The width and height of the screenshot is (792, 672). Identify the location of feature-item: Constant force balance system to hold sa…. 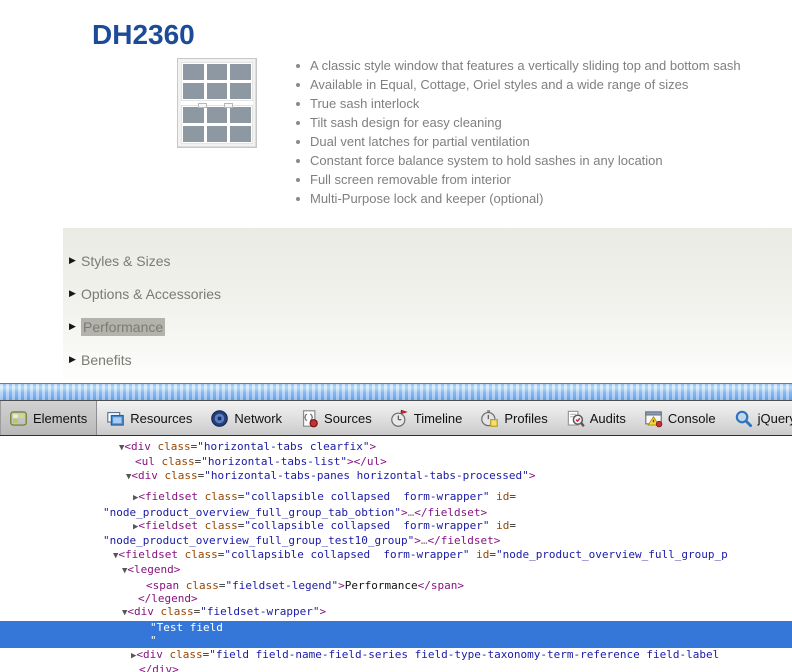
(540, 160).